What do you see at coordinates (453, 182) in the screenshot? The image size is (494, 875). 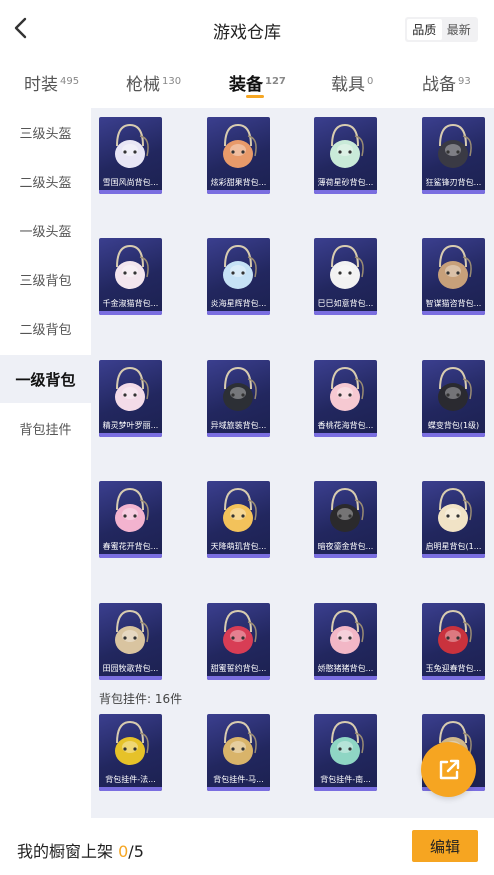 I see `item-name: 狂鲨锋刃背包` at bounding box center [453, 182].